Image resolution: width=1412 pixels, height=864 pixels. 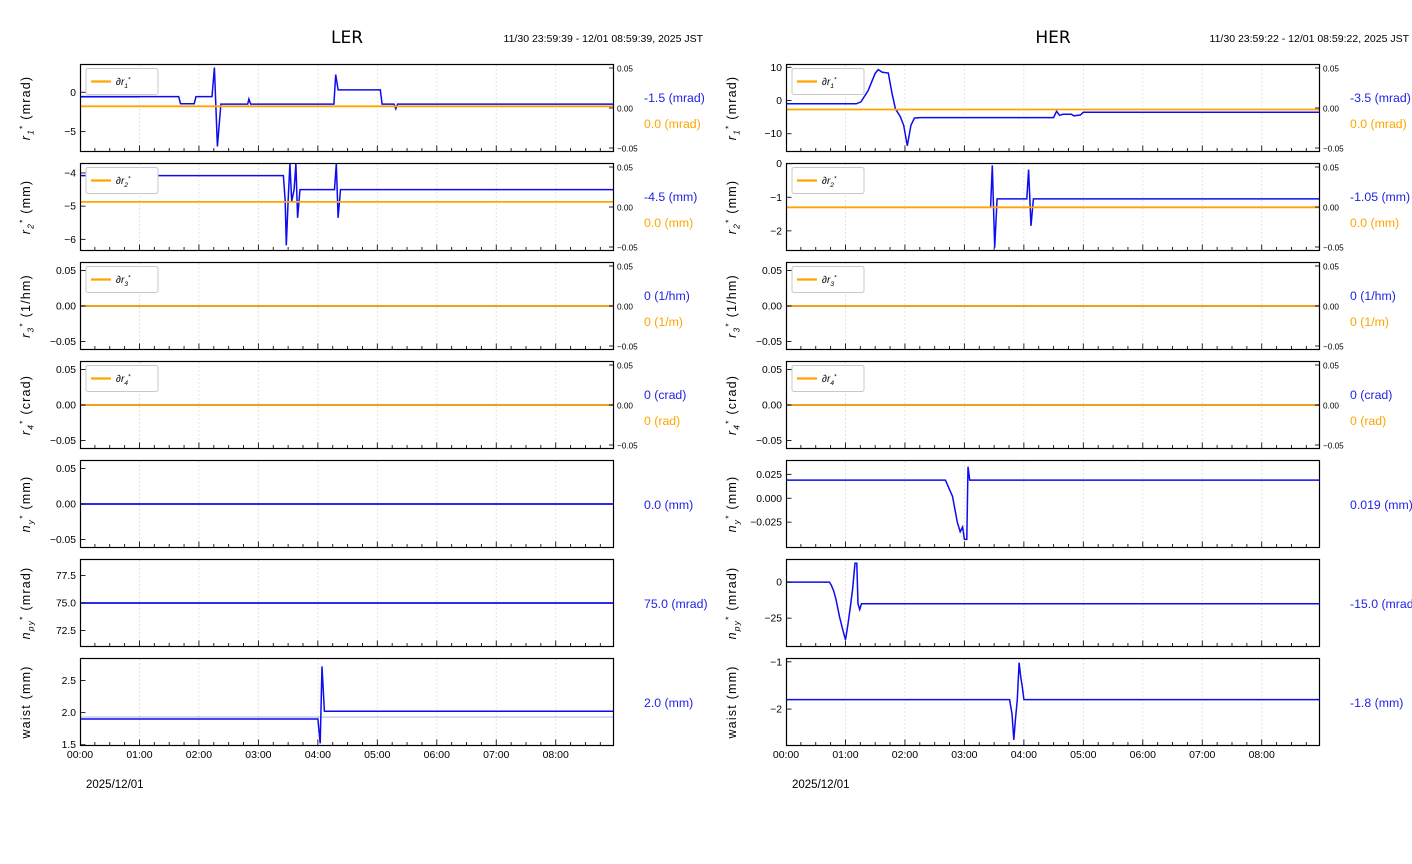 What do you see at coordinates (27, 207) in the screenshot?
I see `y-axis-label: r2* (mm)` at bounding box center [27, 207].